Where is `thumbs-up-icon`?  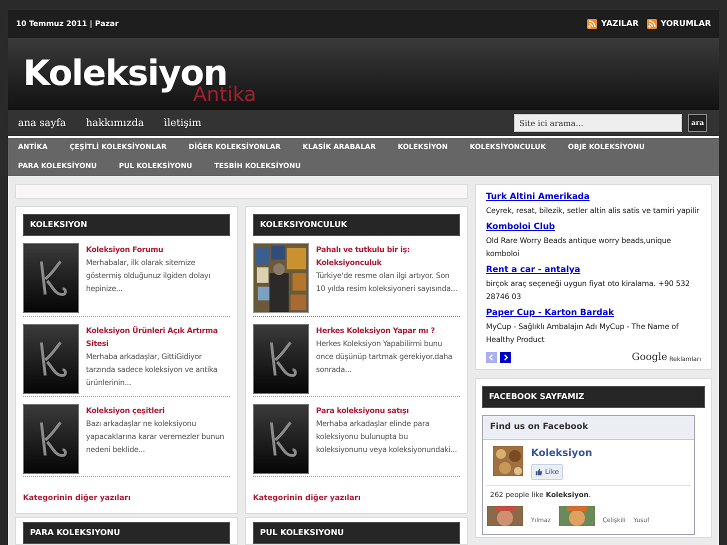
thumbs-up-icon is located at coordinates (539, 472).